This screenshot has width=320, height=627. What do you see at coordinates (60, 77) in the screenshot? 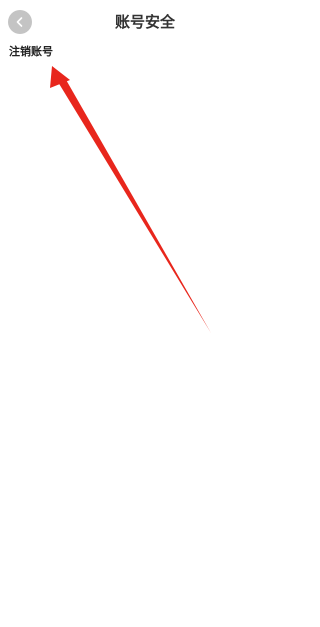
I see `arrow-head` at bounding box center [60, 77].